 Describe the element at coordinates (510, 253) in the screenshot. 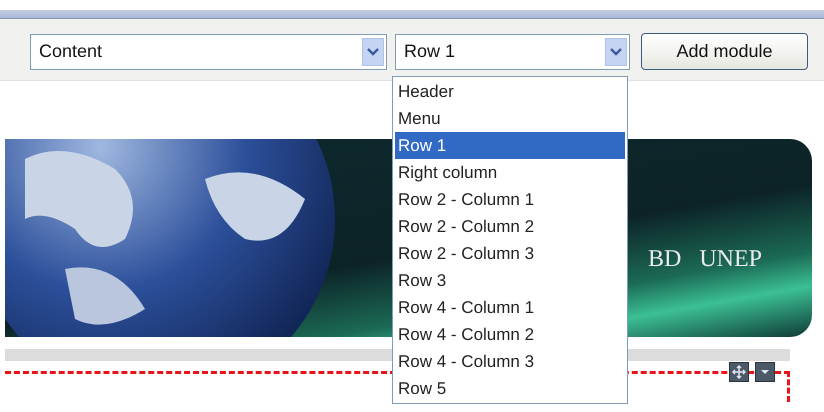

I see `dropdown-option: Row 2 - Column 3` at that location.